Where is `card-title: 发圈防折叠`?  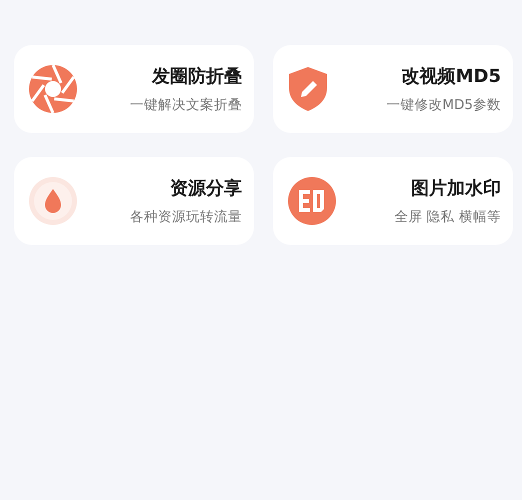
card-title: 发圈防折叠 is located at coordinates (197, 76).